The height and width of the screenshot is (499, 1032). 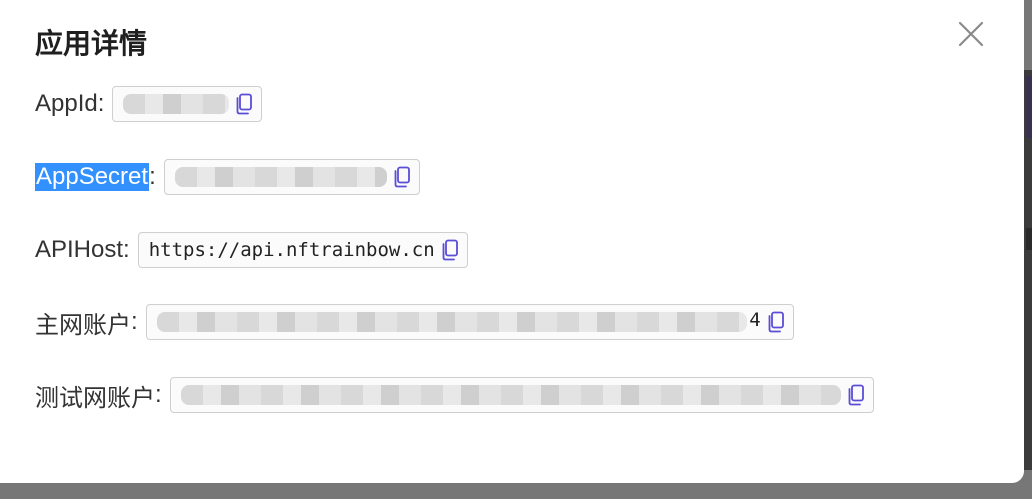 What do you see at coordinates (92, 177) in the screenshot?
I see `appsecret-label: AppSecret` at bounding box center [92, 177].